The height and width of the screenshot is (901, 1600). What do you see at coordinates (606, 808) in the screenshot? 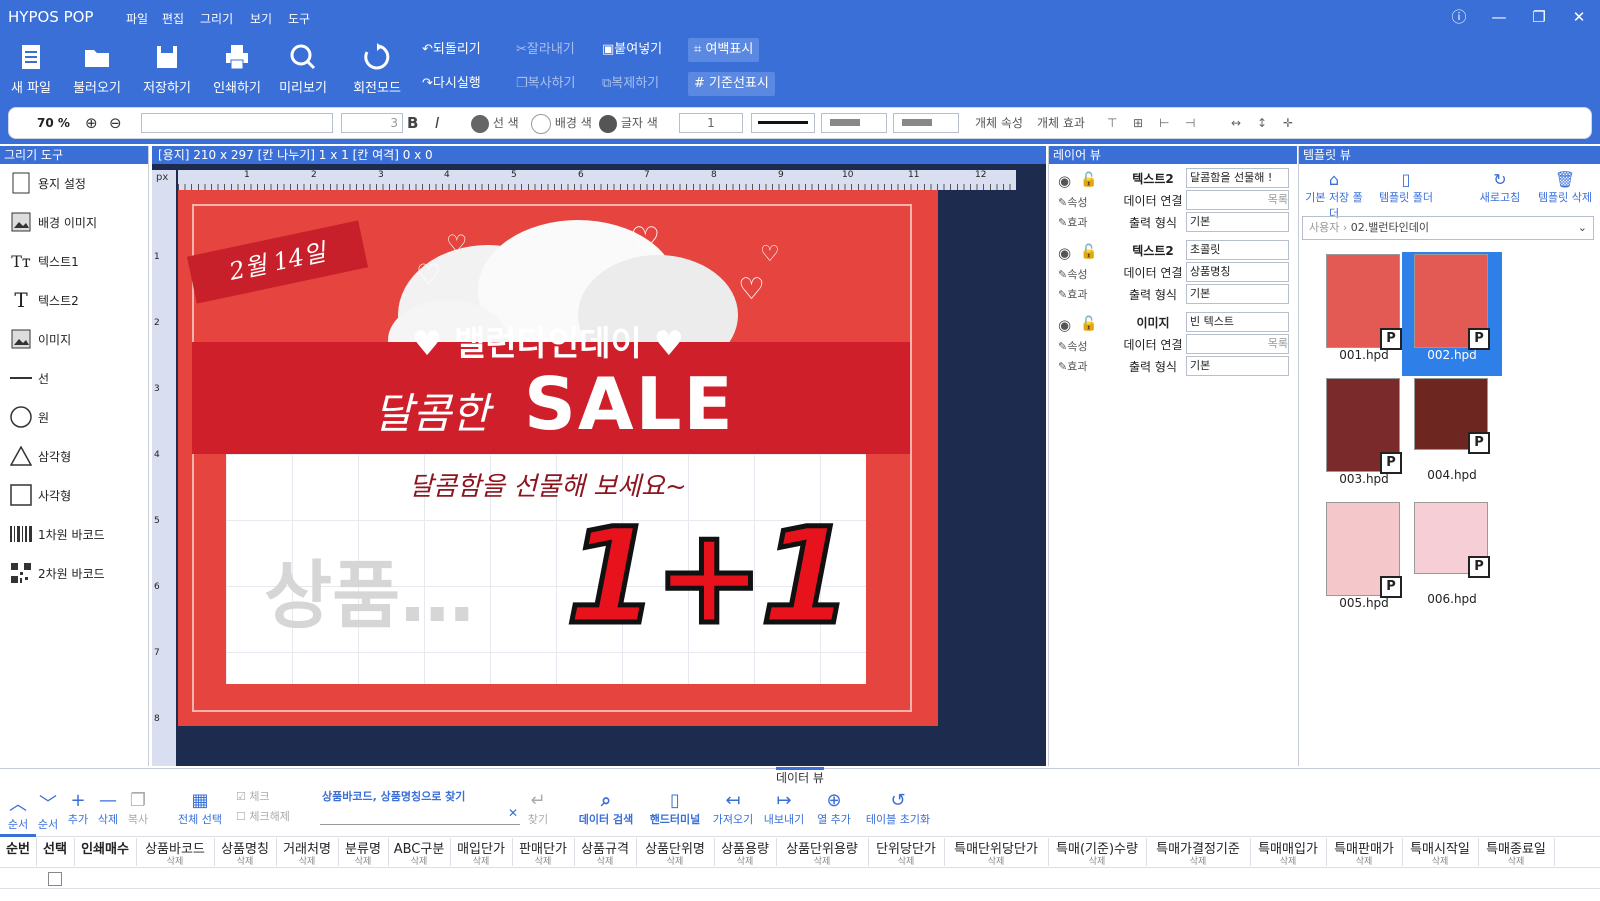
I see `data-search-button: ⌕ 데이터 검색` at bounding box center [606, 808].